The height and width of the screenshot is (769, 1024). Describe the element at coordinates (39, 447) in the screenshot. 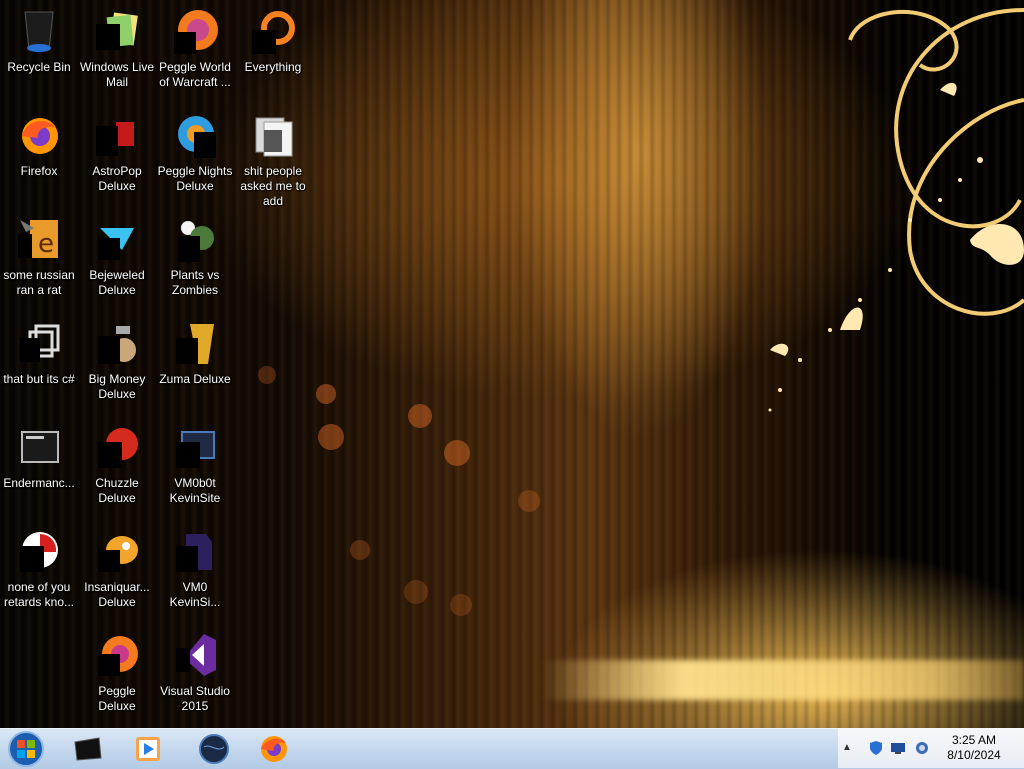

I see `terminal-window-icon` at that location.